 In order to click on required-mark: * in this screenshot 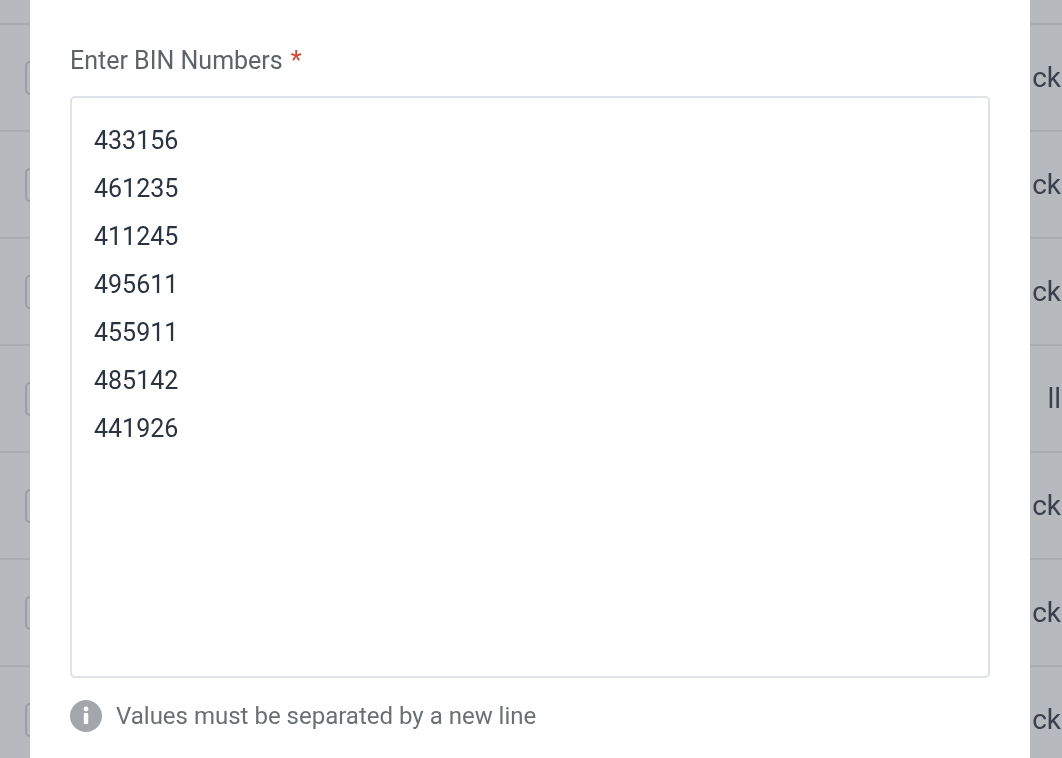, I will do `click(296, 61)`.